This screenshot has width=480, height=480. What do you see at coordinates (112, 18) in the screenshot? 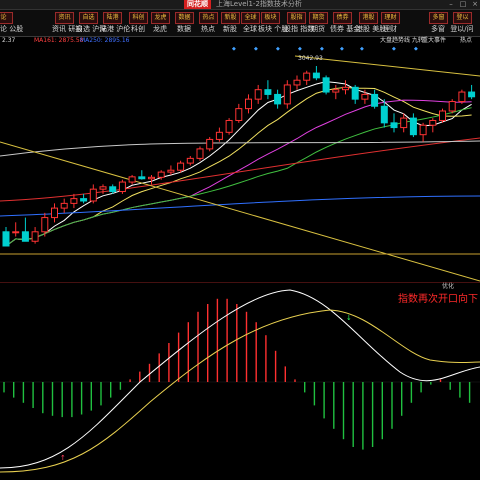
I see `toolbar-icon: 陆港` at bounding box center [112, 18].